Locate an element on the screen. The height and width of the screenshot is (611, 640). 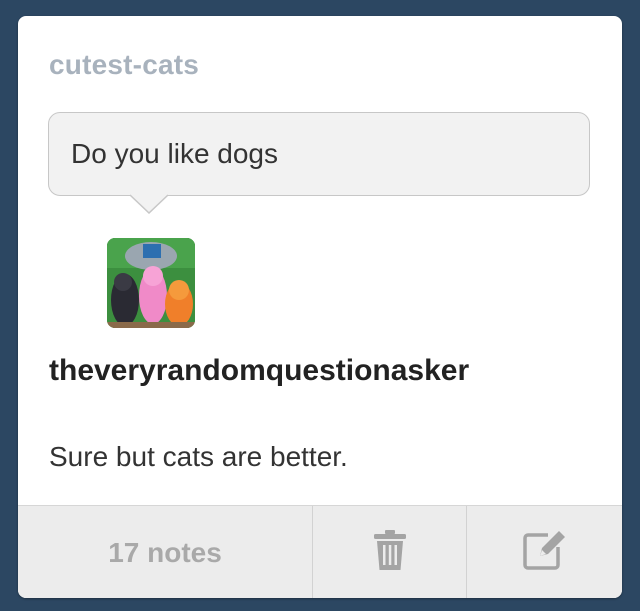
question-bubble: Do you like dogs is located at coordinates (319, 154).